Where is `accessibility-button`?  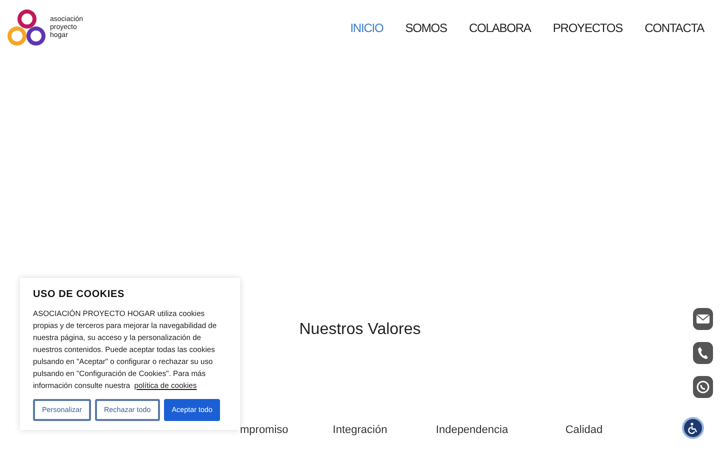
accessibility-button is located at coordinates (693, 428).